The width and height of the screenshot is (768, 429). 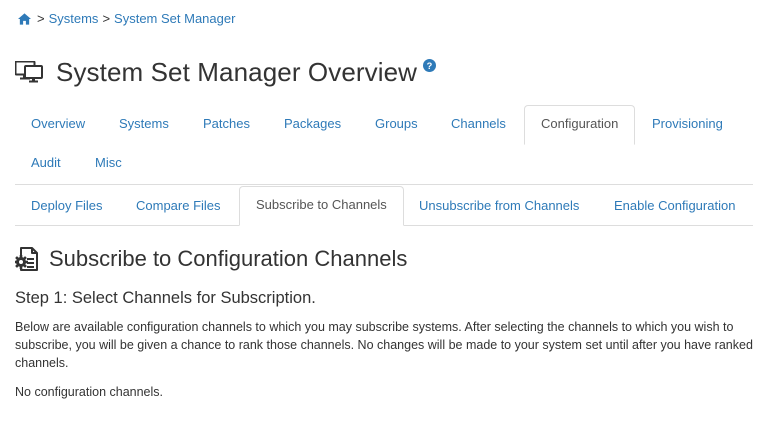 I want to click on monitor-icon, so click(x=29, y=72).